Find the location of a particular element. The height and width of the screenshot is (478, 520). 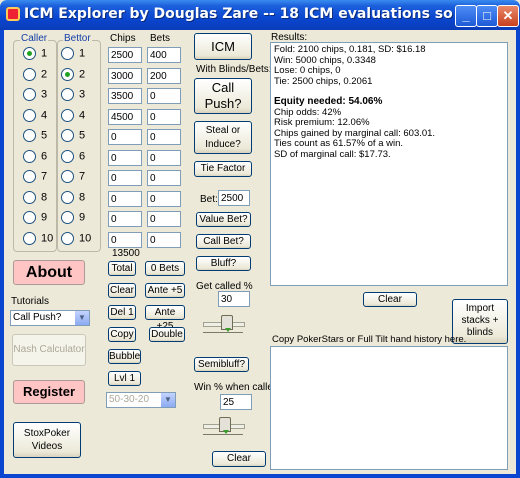

caller-radio-4: 4 is located at coordinates (35, 115).